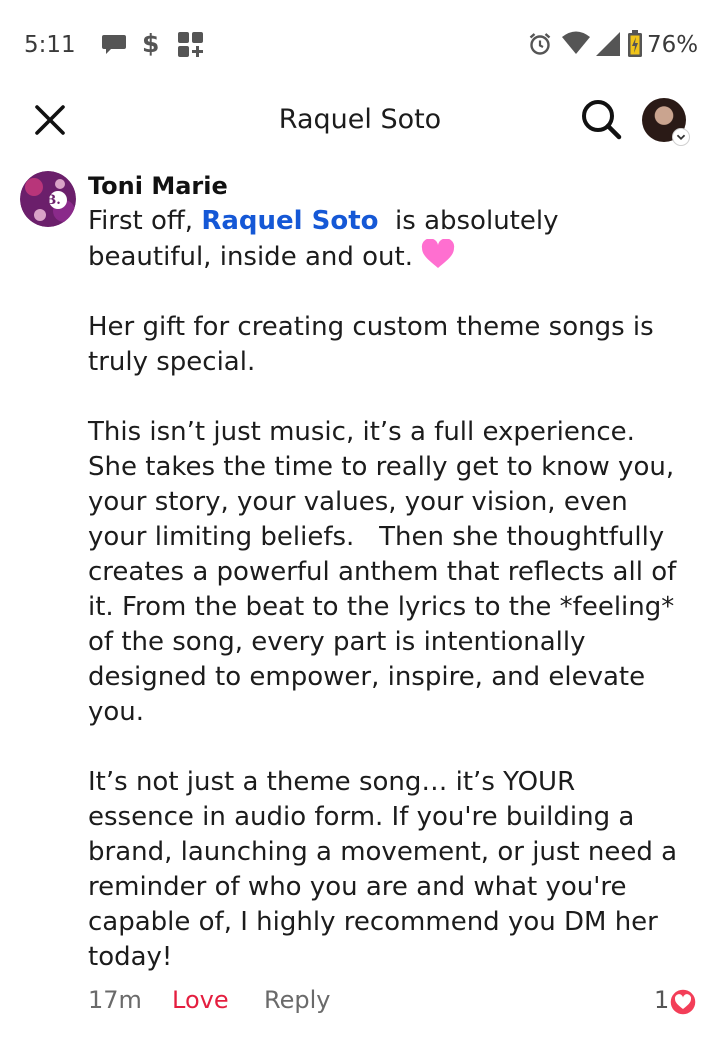 Image resolution: width=720 pixels, height=1045 pixels. What do you see at coordinates (662, 1000) in the screenshot?
I see `reaction-count: 1` at bounding box center [662, 1000].